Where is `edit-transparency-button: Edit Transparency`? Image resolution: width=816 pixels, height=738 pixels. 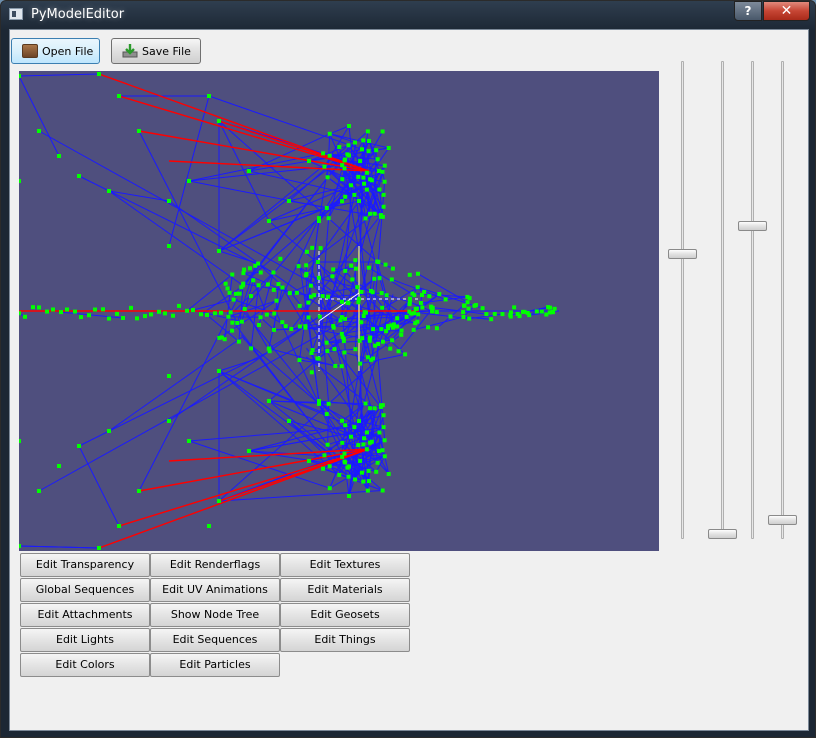 edit-transparency-button: Edit Transparency is located at coordinates (85, 565).